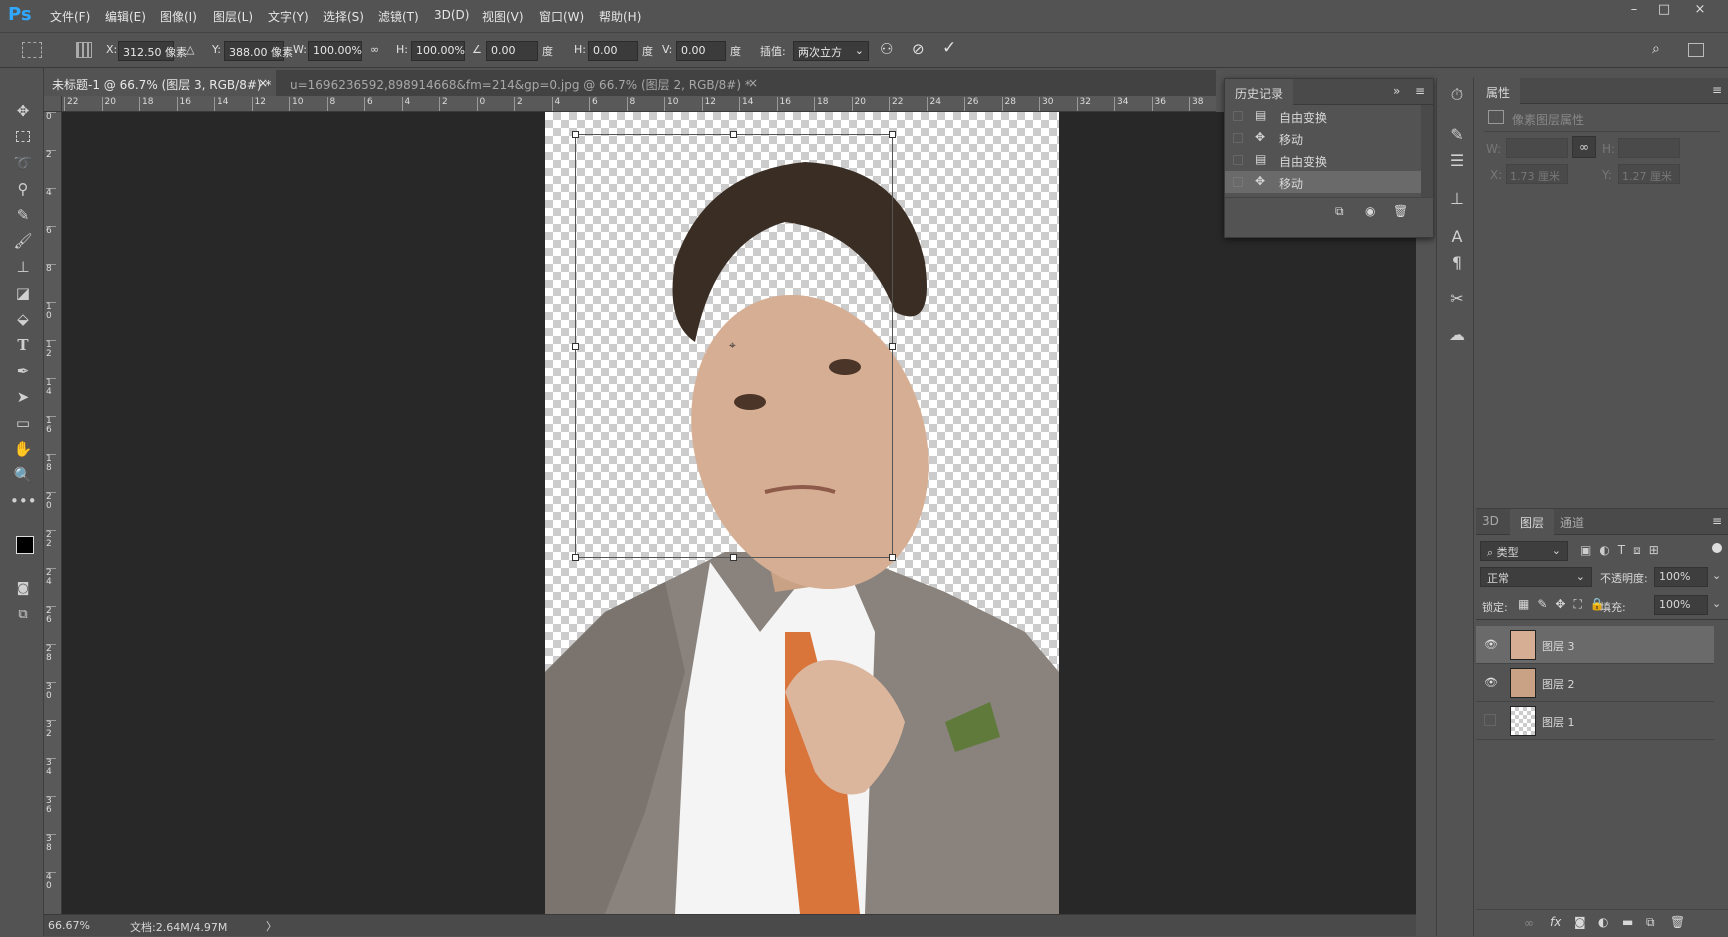  What do you see at coordinates (125, 16) in the screenshot?
I see `menu-edit: 编辑(E)` at bounding box center [125, 16].